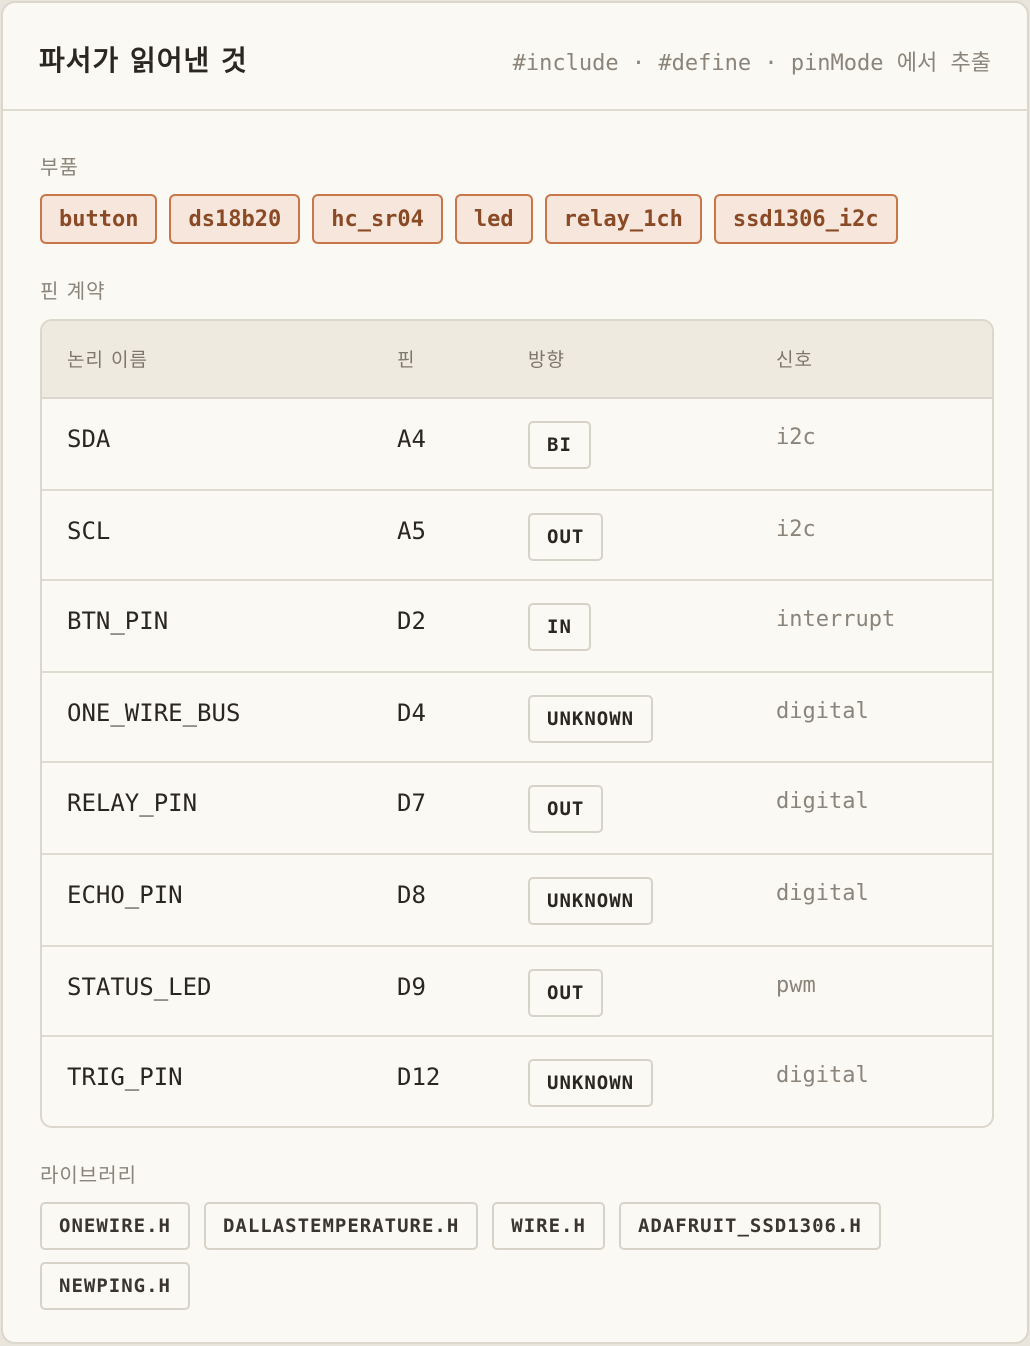 The width and height of the screenshot is (1030, 1346). What do you see at coordinates (517, 809) in the screenshot?
I see `table-row: RELAY_PIN D7 OUT digital` at bounding box center [517, 809].